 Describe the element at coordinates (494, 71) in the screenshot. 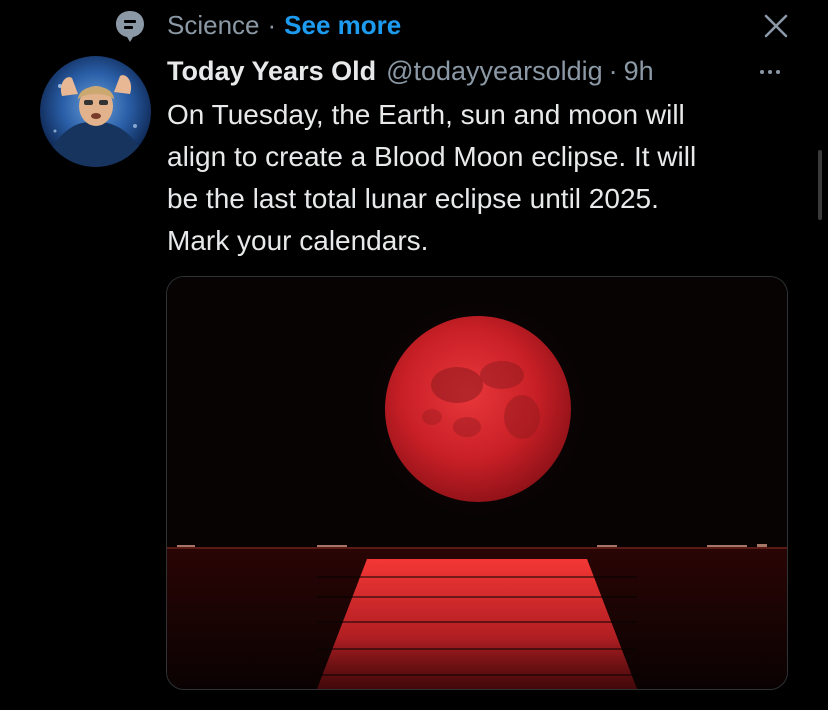

I see `user-handle: @todayyearsoldig` at that location.